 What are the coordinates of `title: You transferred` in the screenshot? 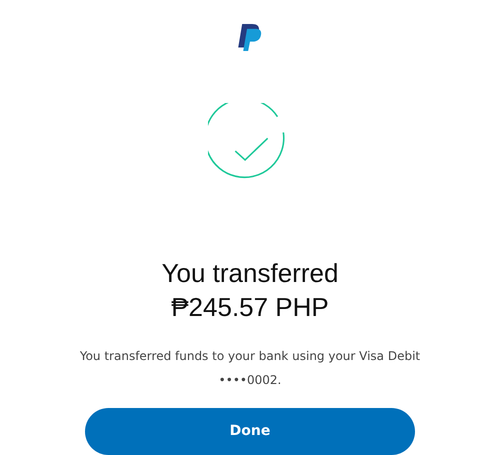 It's located at (250, 273).